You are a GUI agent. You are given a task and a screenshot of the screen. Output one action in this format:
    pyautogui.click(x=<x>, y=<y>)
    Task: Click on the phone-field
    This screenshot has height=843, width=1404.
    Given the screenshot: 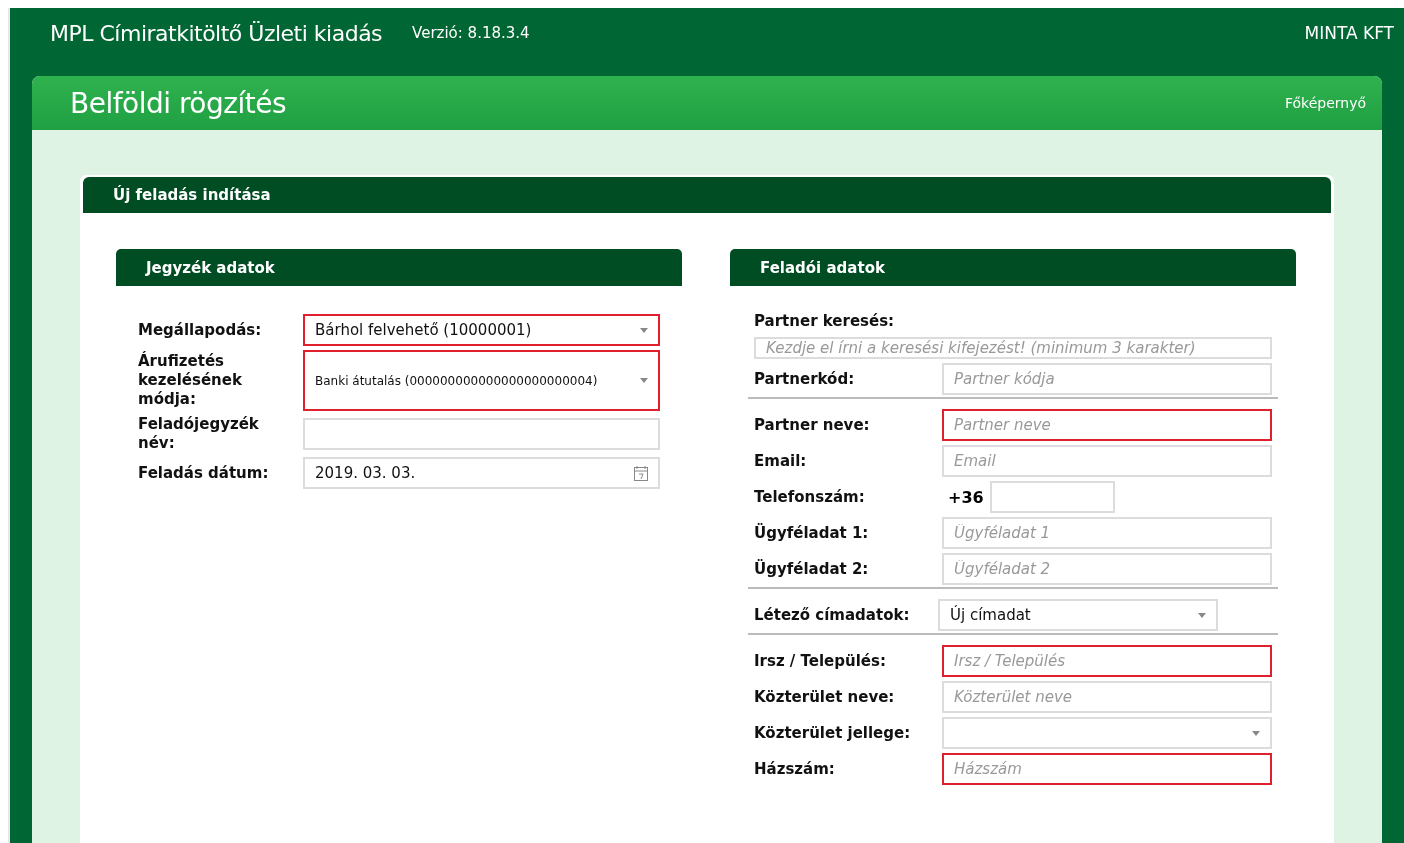 What is the action you would take?
    pyautogui.click(x=1052, y=497)
    